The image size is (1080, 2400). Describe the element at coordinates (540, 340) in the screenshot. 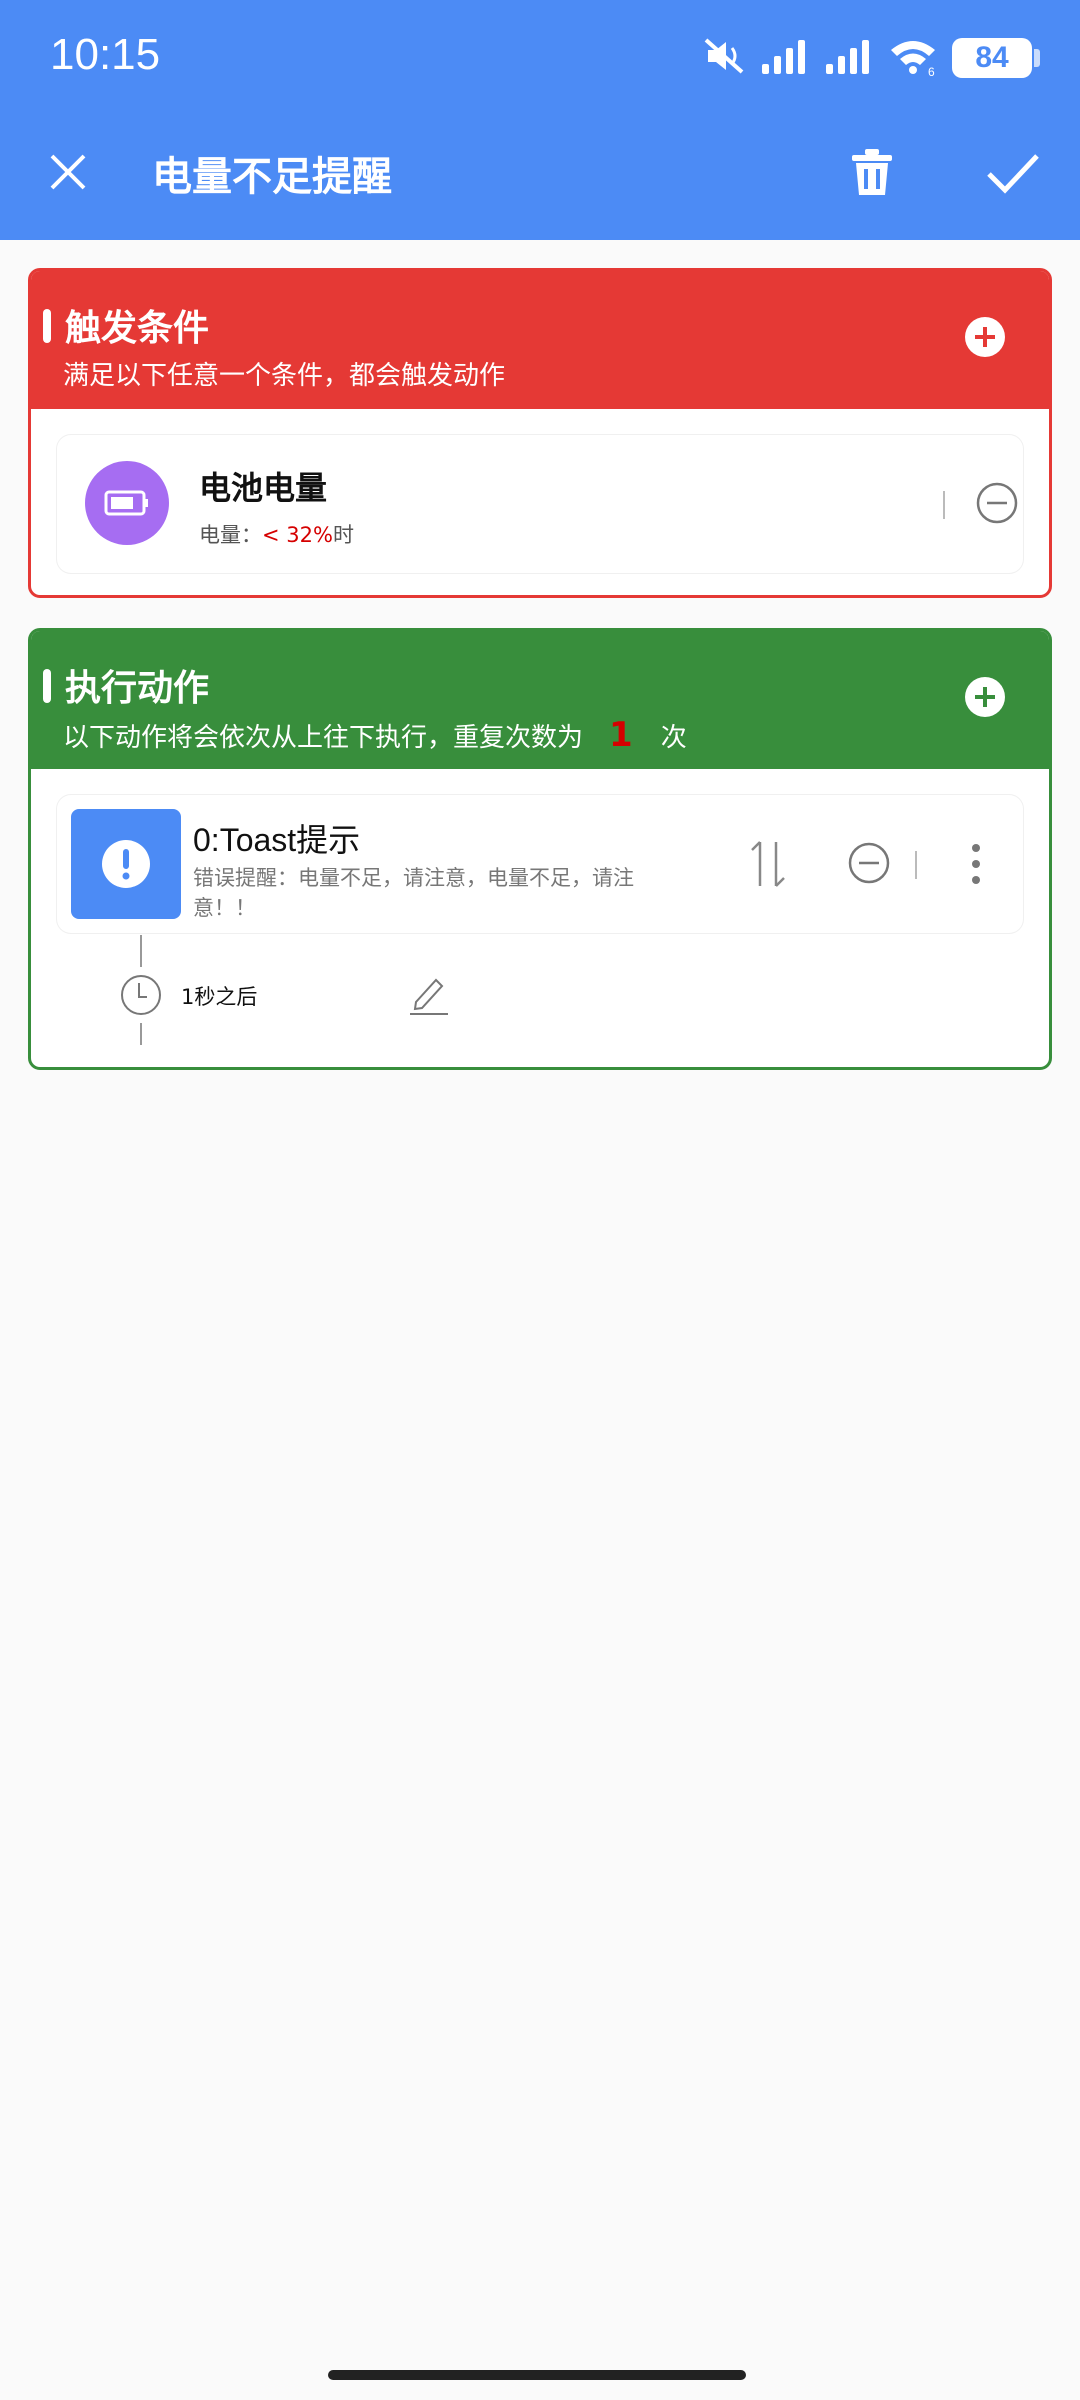

I see `trigger-section-header: 触发条件 满足以下任意一个条件，都会触发动作` at that location.